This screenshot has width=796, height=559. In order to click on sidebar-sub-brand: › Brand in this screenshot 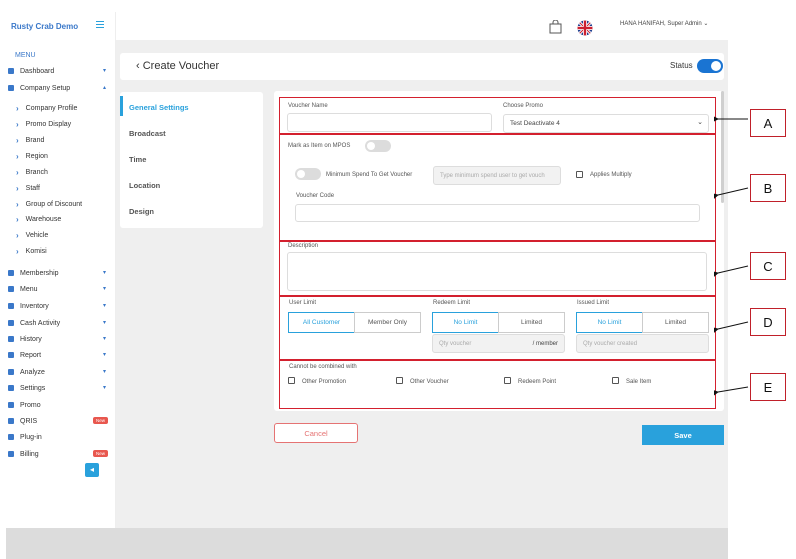, I will do `click(61, 140)`.